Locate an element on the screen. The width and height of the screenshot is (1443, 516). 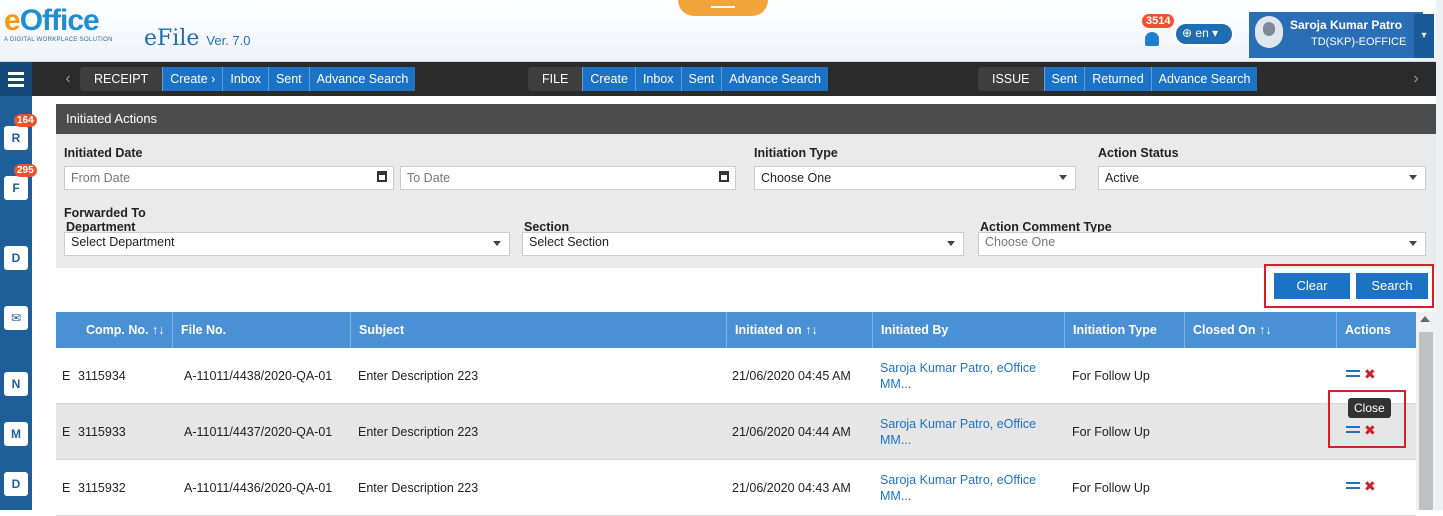
chevron-down-icon: ▾ is located at coordinates (1215, 33).